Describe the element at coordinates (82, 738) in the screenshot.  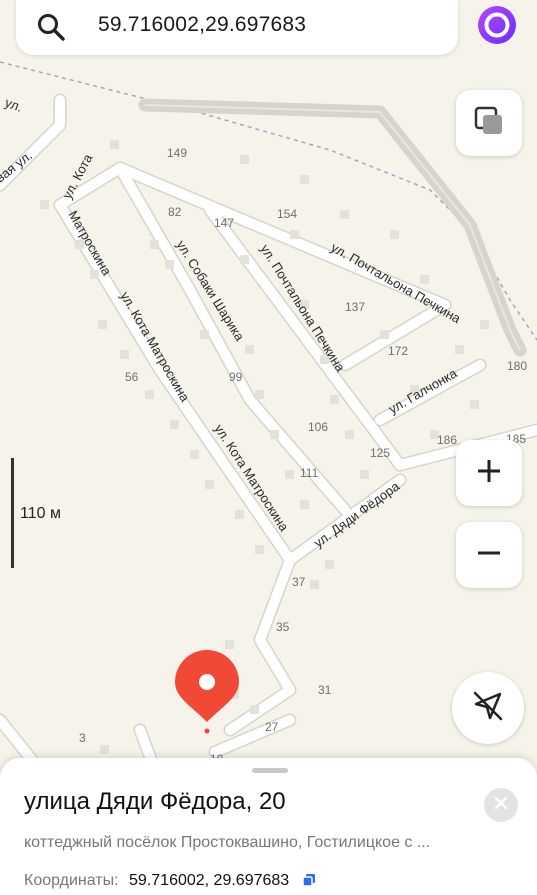
I see `house-number: 3` at that location.